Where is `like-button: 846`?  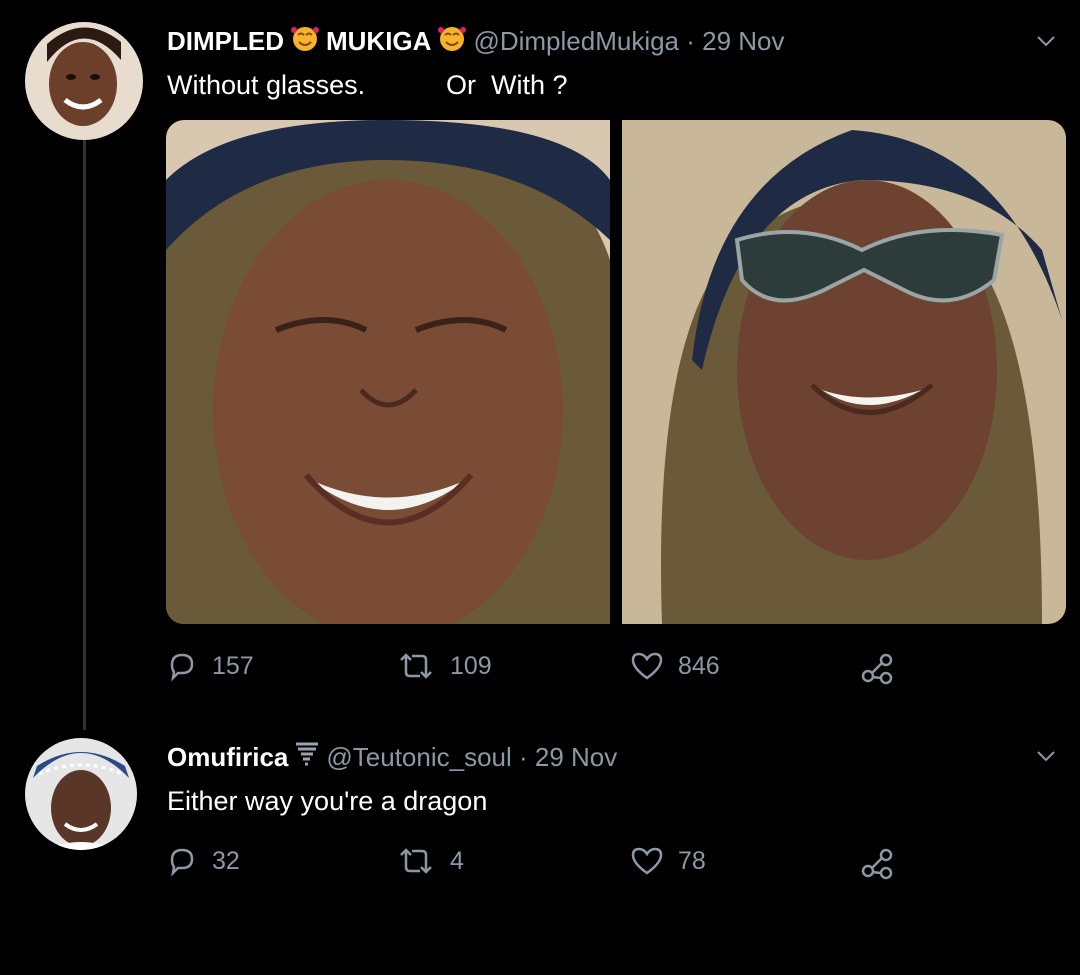
like-button: 846 is located at coordinates (675, 666).